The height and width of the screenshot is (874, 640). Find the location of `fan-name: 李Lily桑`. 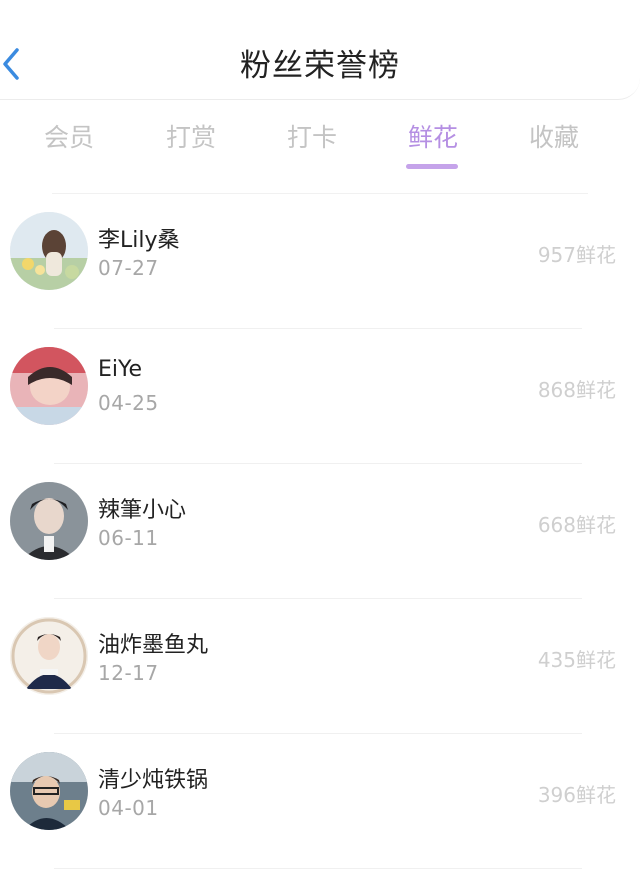

fan-name: 李Lily桑 is located at coordinates (139, 240).